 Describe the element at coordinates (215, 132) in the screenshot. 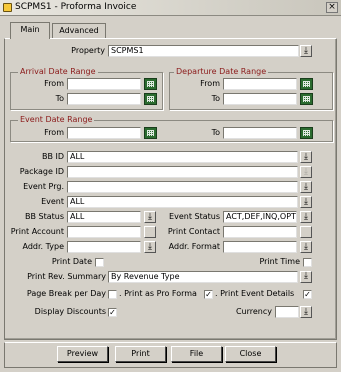

I see `event-to-label: To` at that location.